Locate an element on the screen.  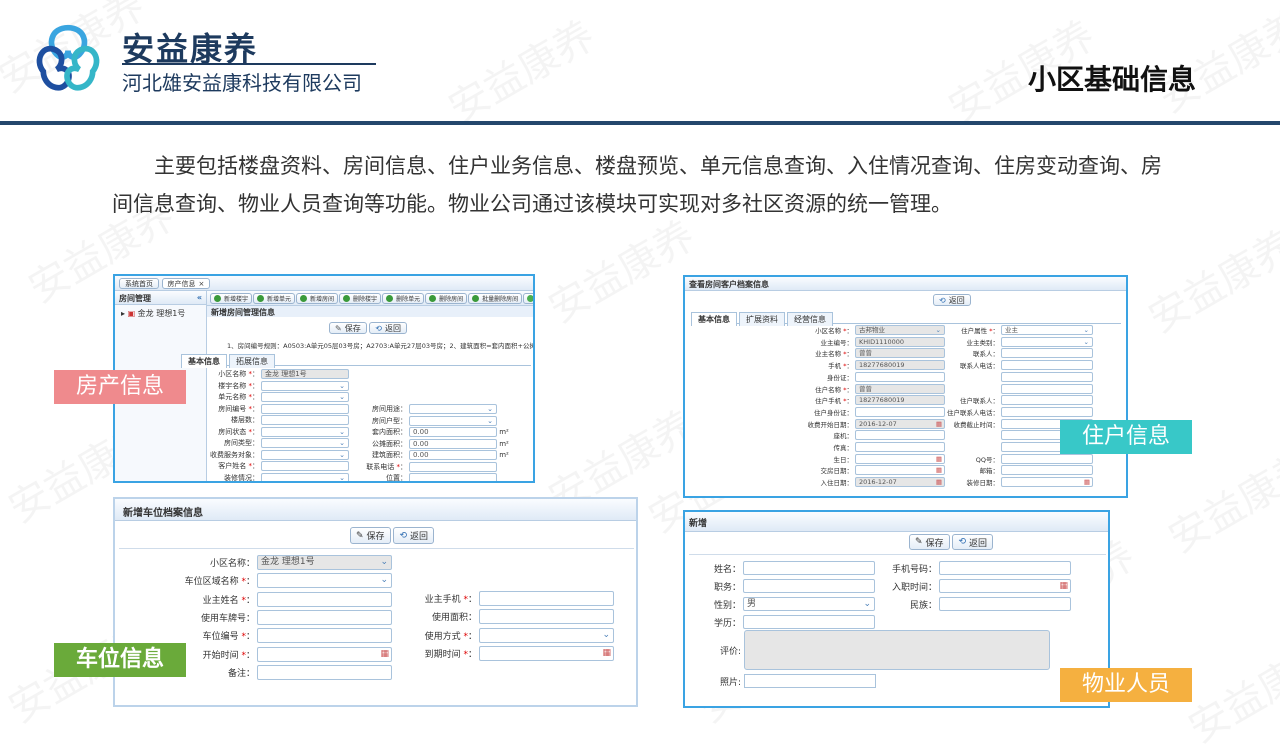
subtab-business: 经营信息 is located at coordinates (810, 319).